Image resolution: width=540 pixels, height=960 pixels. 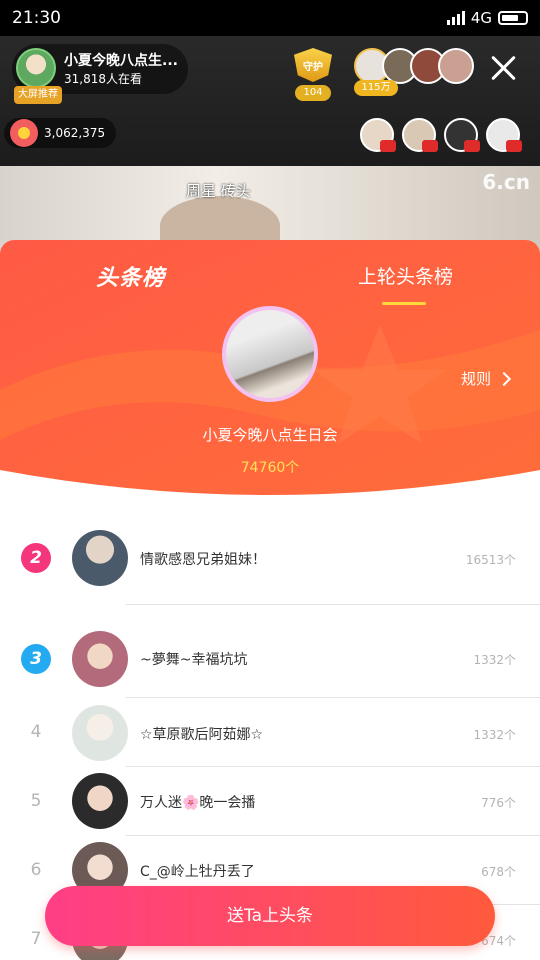 What do you see at coordinates (441, 135) in the screenshot?
I see `top-fans` at bounding box center [441, 135].